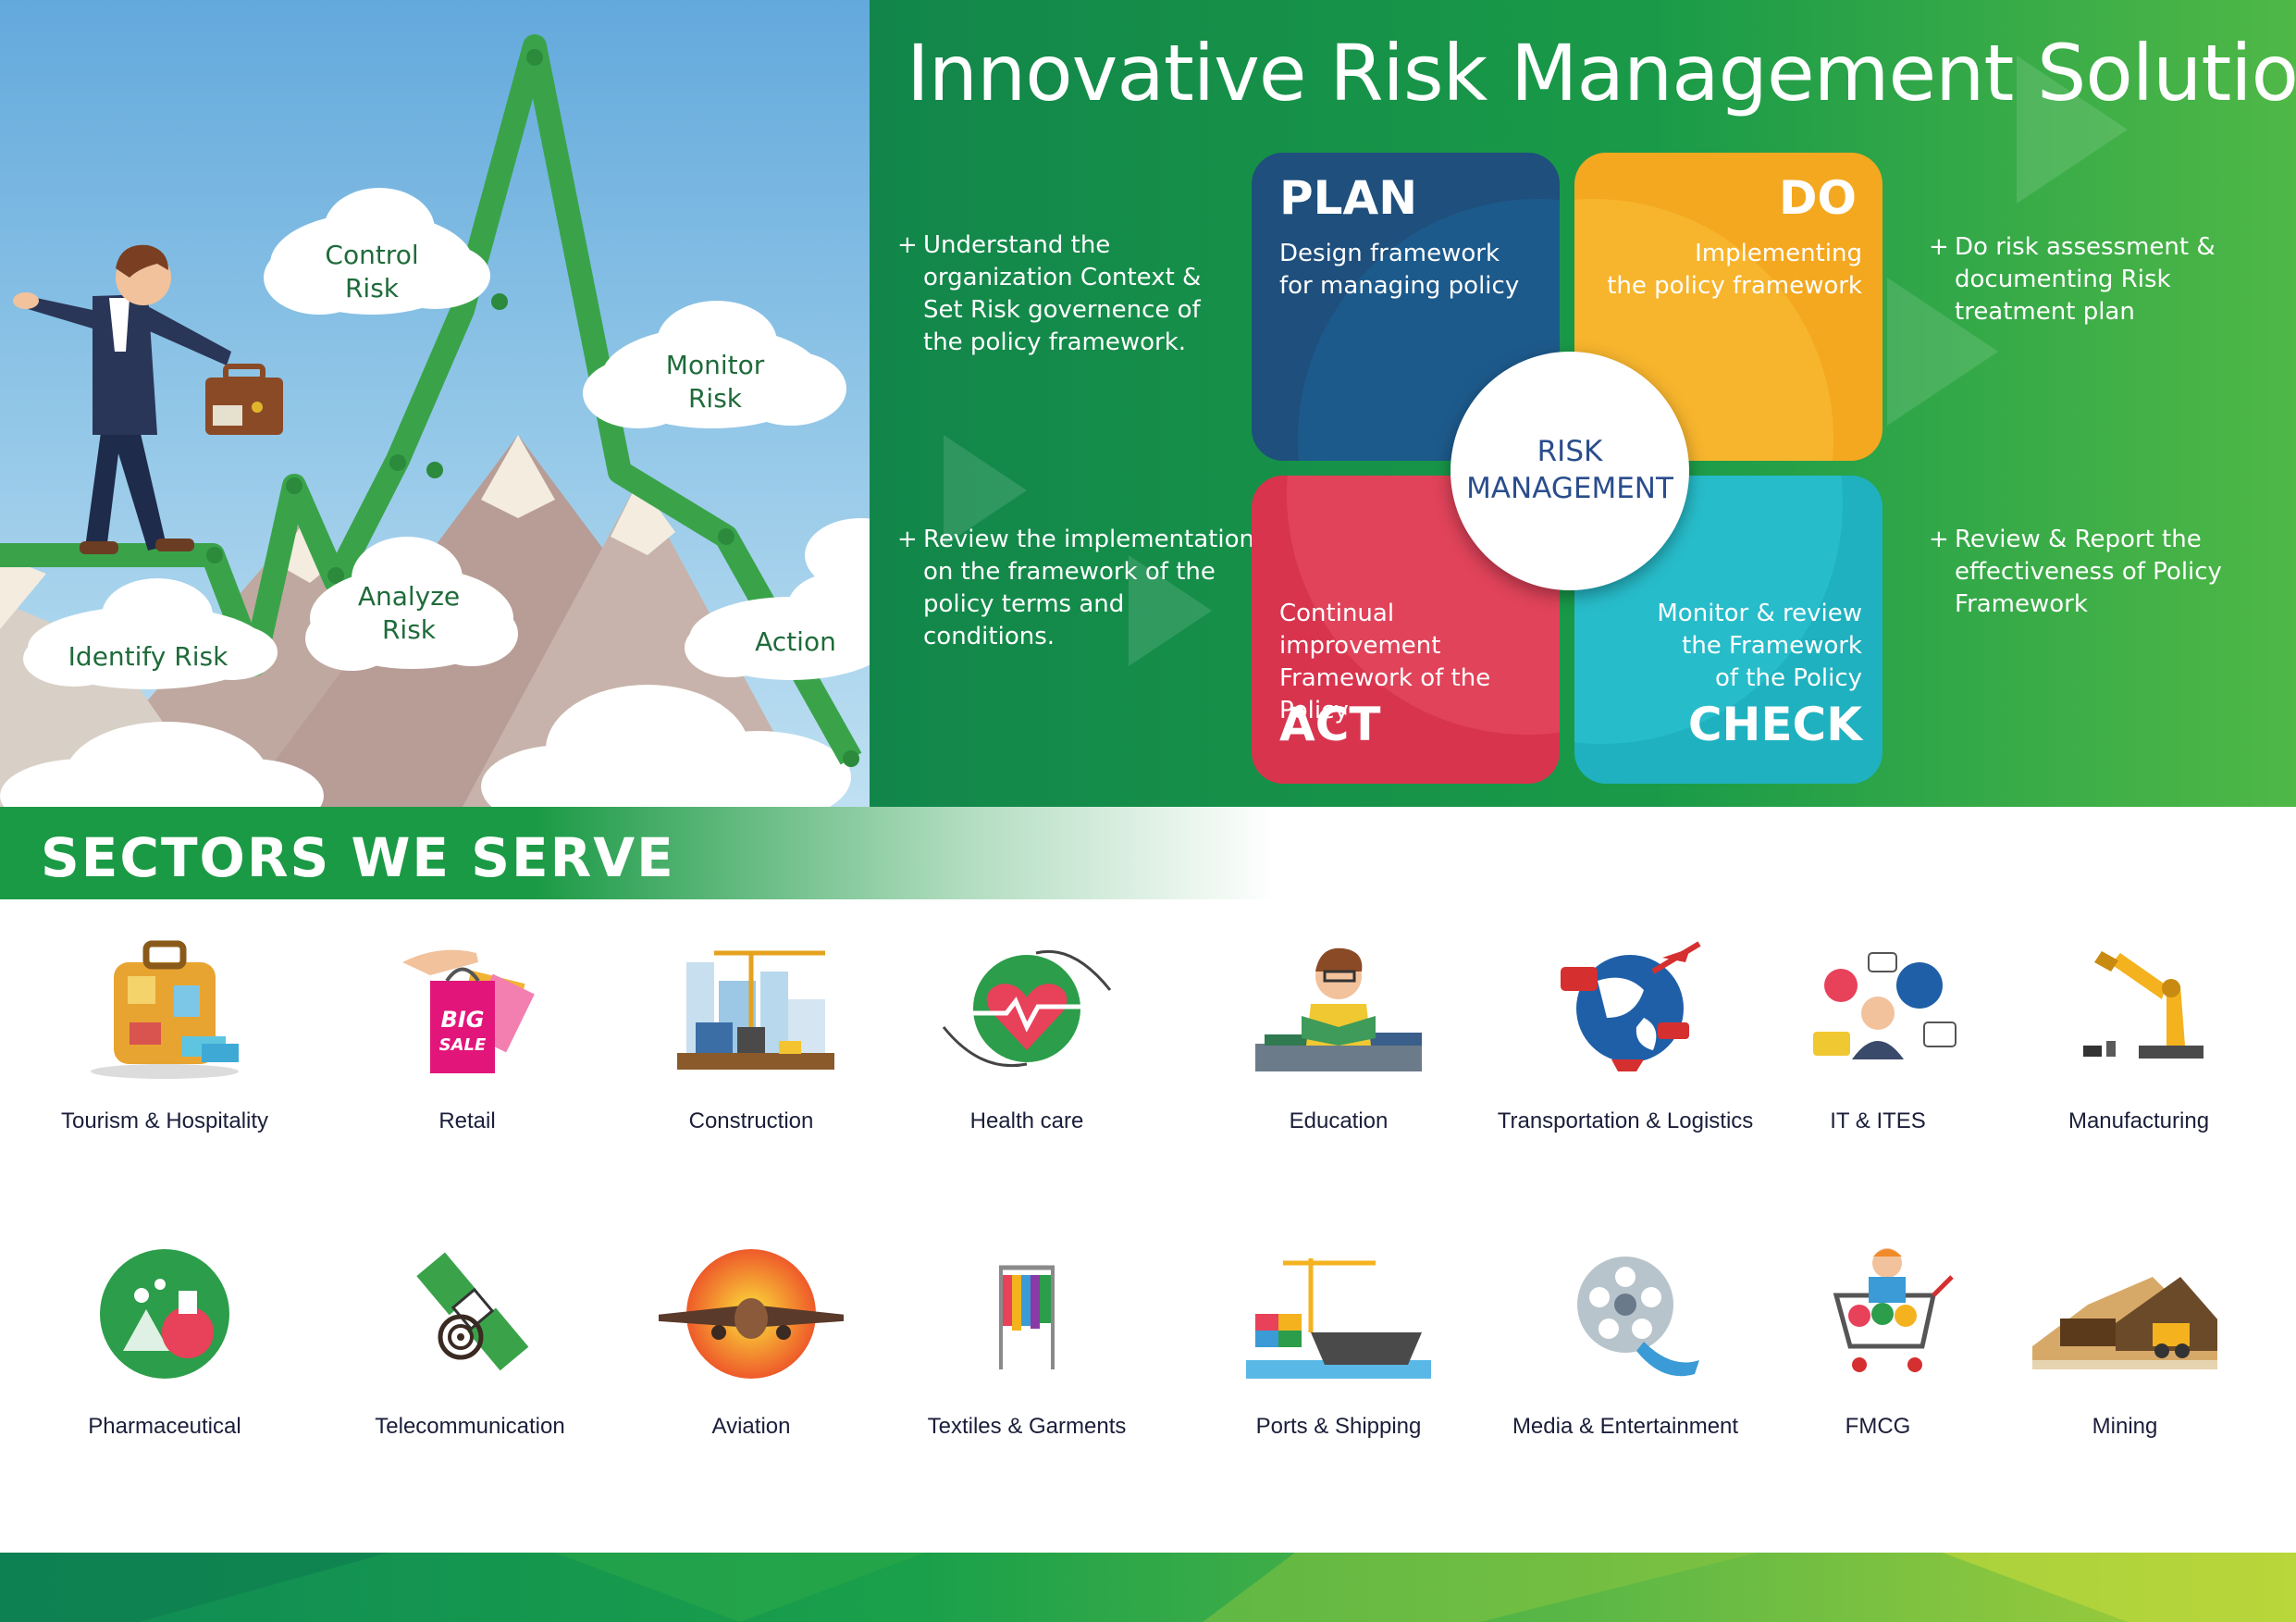  I want to click on svg-text: BIG, so click(463, 1020).